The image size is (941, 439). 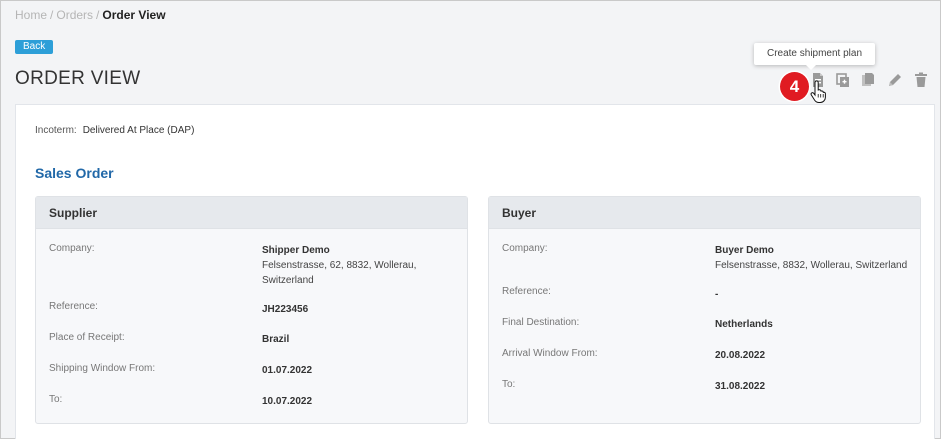 What do you see at coordinates (285, 309) in the screenshot?
I see `supplier-reference-value: JH223456` at bounding box center [285, 309].